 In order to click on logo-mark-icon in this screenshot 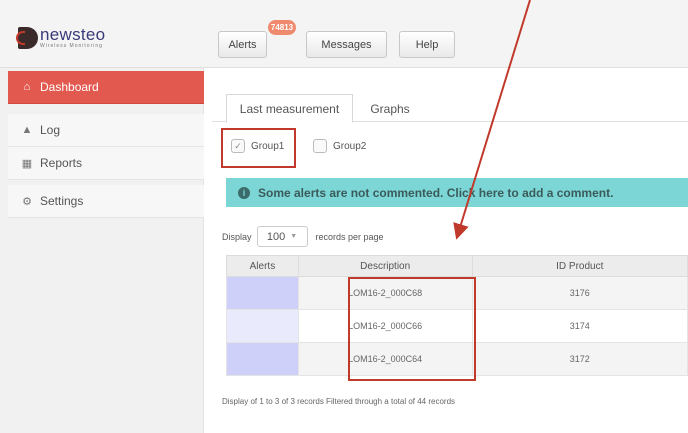, I will do `click(27, 38)`.